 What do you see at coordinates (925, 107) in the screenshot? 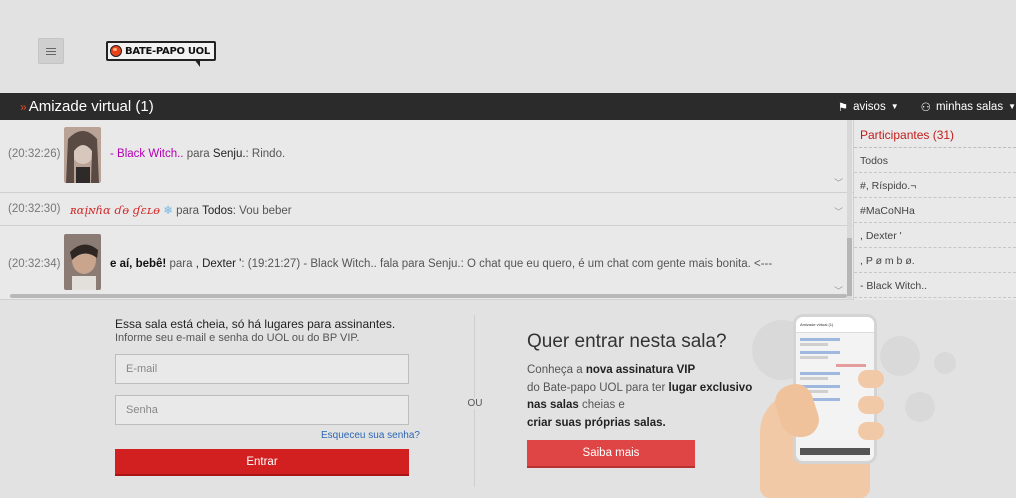
I see `rooms-icon: ⚇` at bounding box center [925, 107].